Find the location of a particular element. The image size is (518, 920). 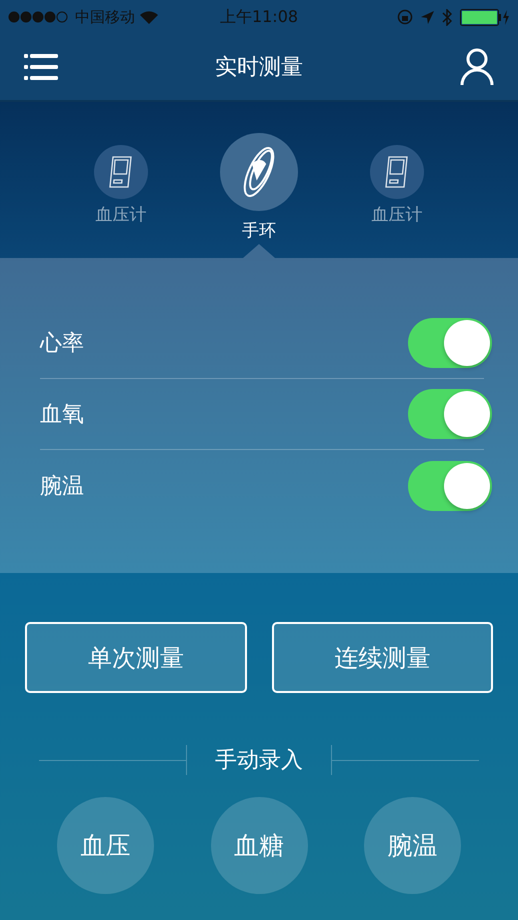

page-title: 实时测量 is located at coordinates (259, 68).